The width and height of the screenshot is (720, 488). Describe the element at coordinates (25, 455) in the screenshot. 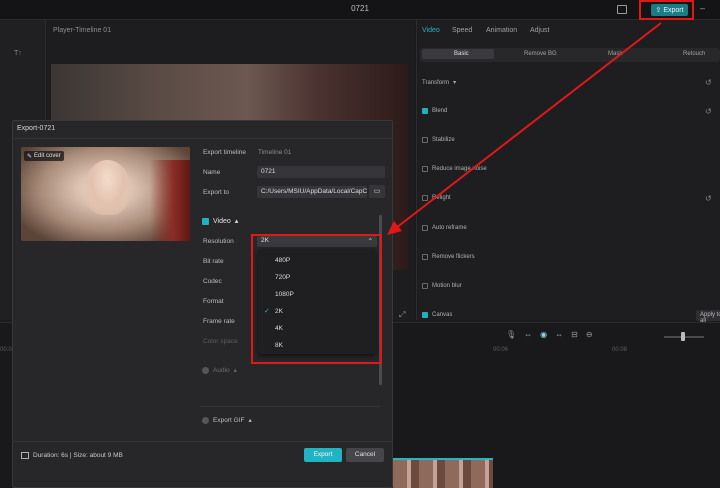

I see `film-icon` at that location.